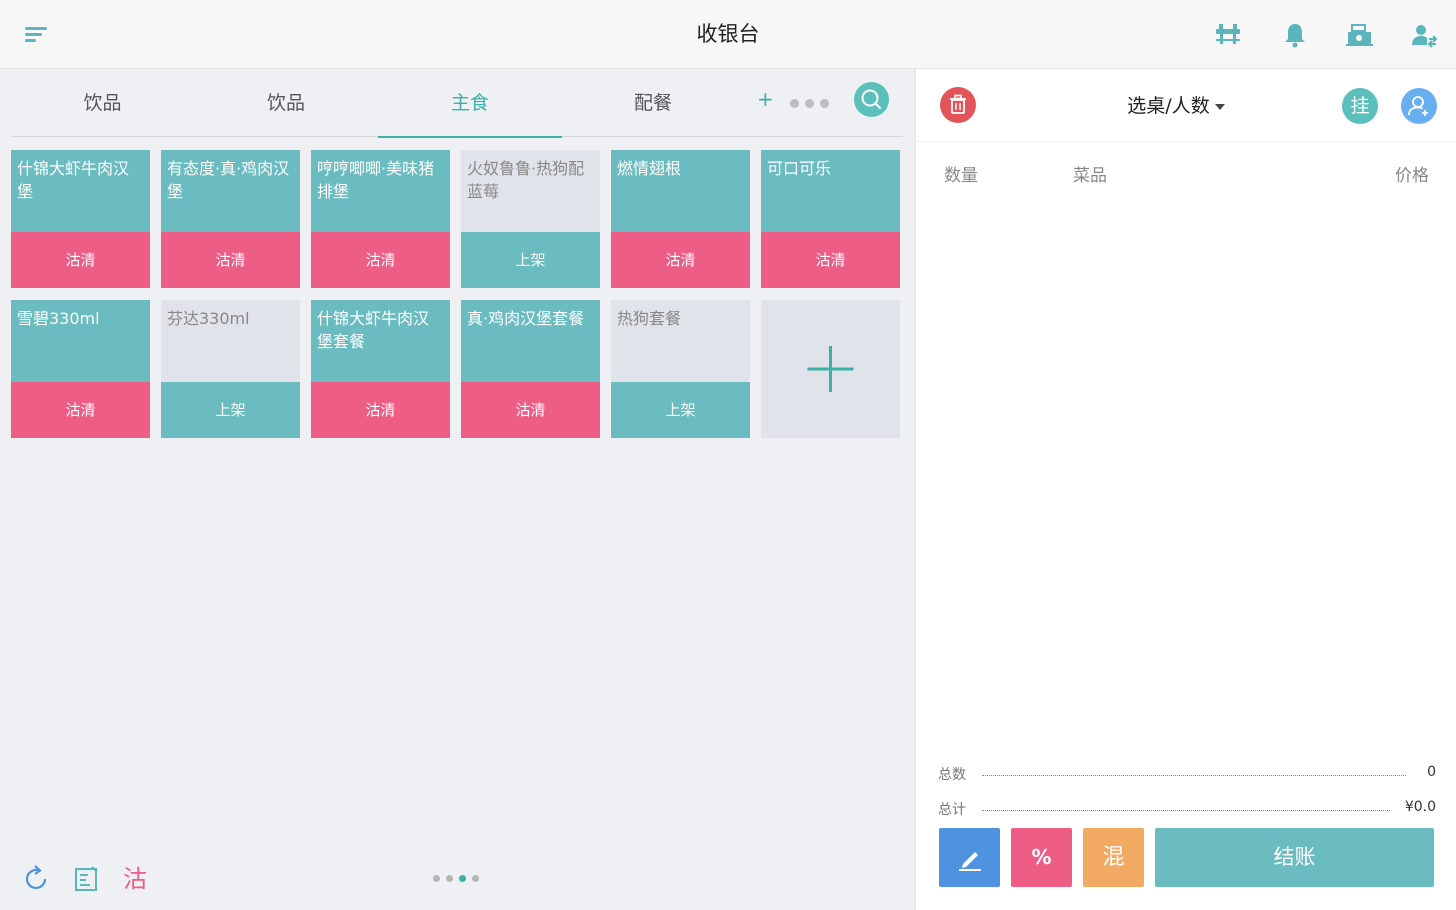 This screenshot has height=910, width=1456. What do you see at coordinates (680, 341) in the screenshot?
I see `product-name: 热狗套餐` at bounding box center [680, 341].